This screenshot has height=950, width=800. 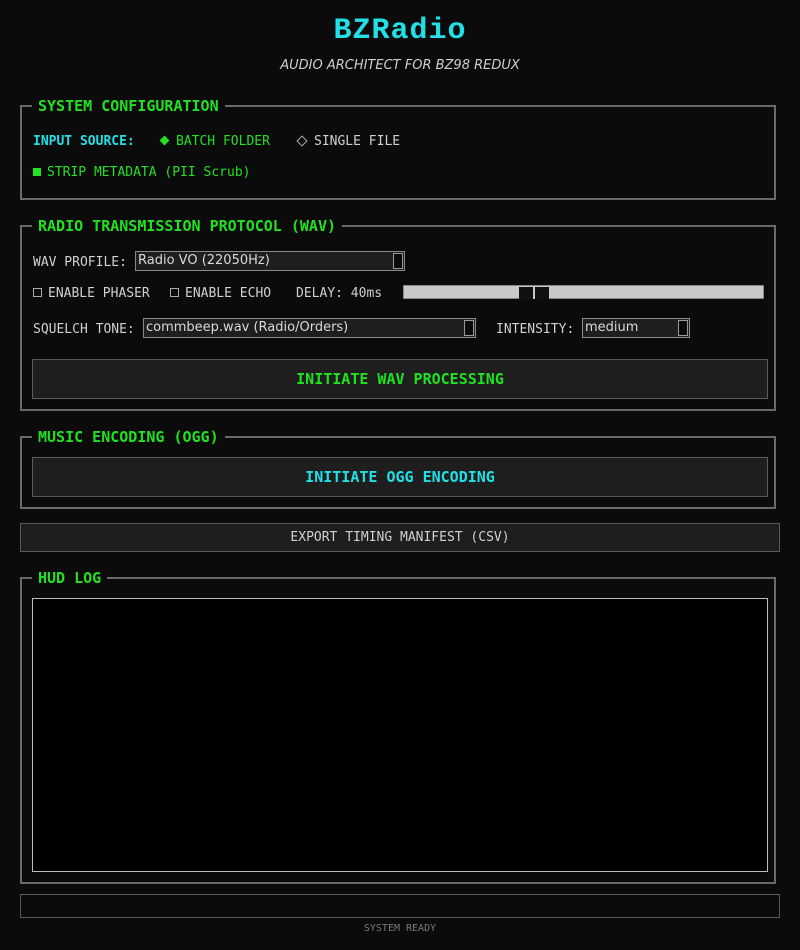 What do you see at coordinates (339, 293) in the screenshot?
I see `delay-label: DELAY: 40ms` at bounding box center [339, 293].